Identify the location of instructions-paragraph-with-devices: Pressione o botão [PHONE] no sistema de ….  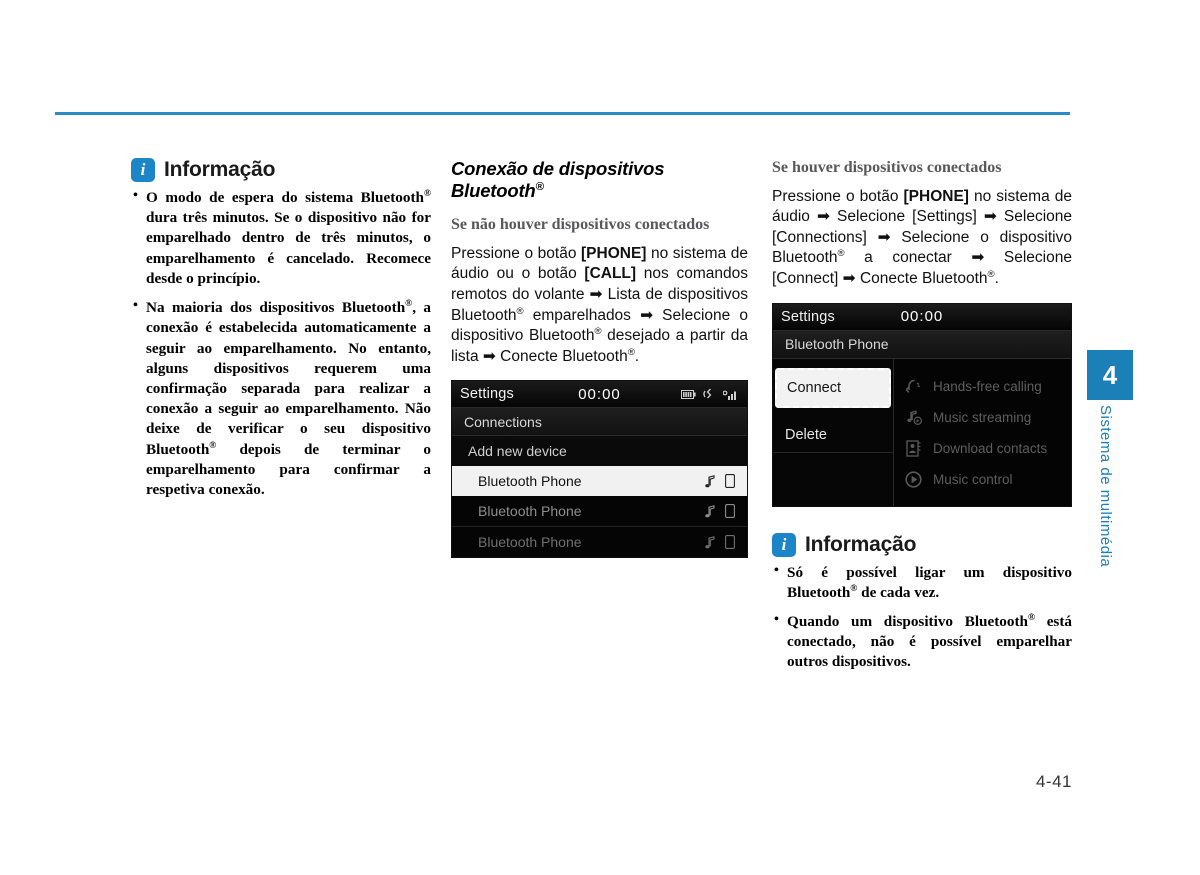
(922, 237).